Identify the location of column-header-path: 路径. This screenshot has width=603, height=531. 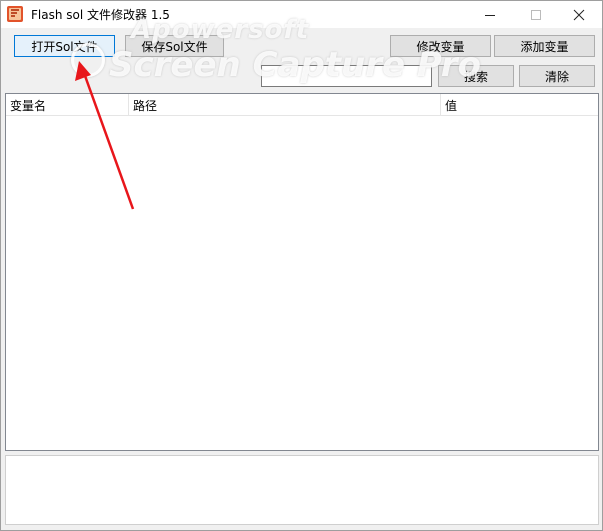
(285, 105).